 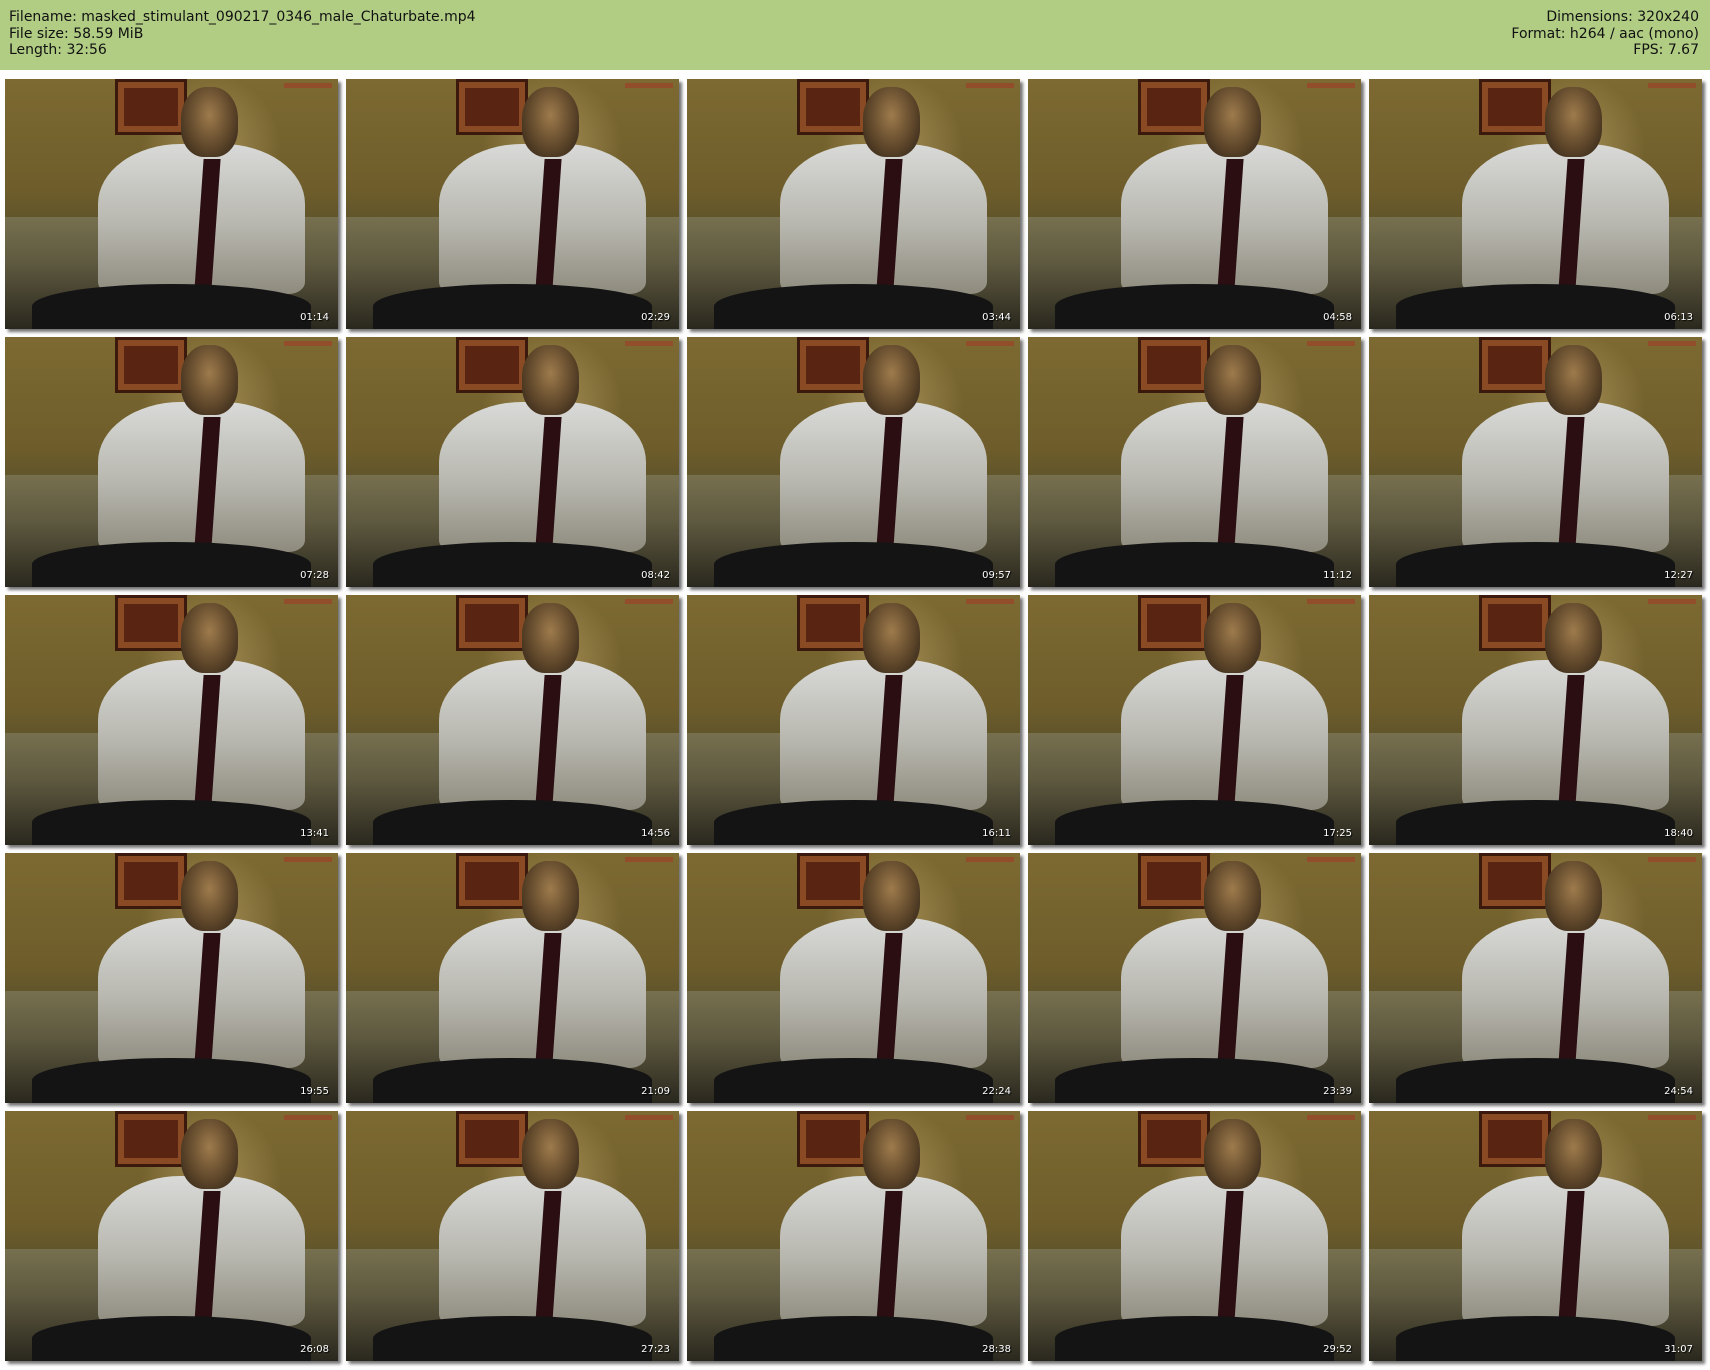 I want to click on thumbnail-timestamp: 16:11, so click(x=996, y=833).